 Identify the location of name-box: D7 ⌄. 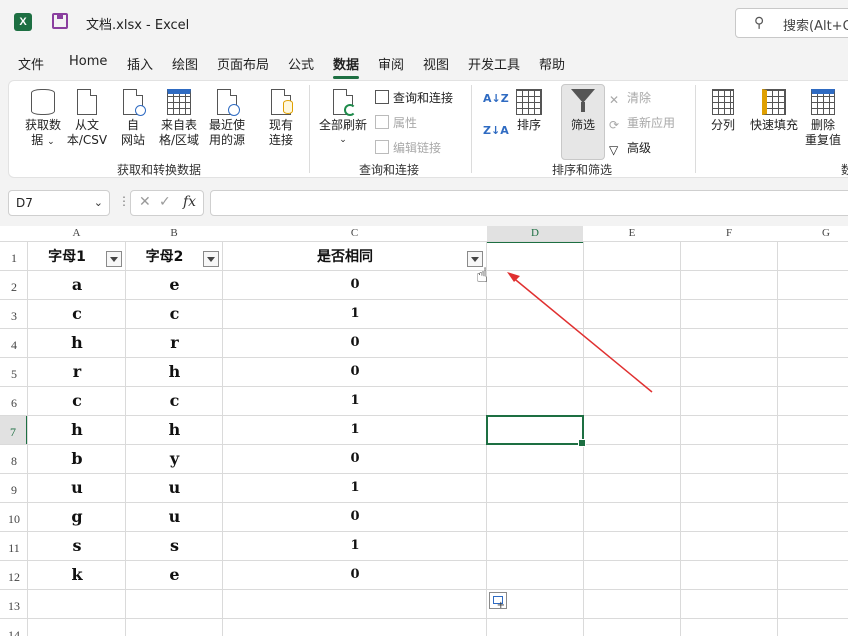
(59, 203).